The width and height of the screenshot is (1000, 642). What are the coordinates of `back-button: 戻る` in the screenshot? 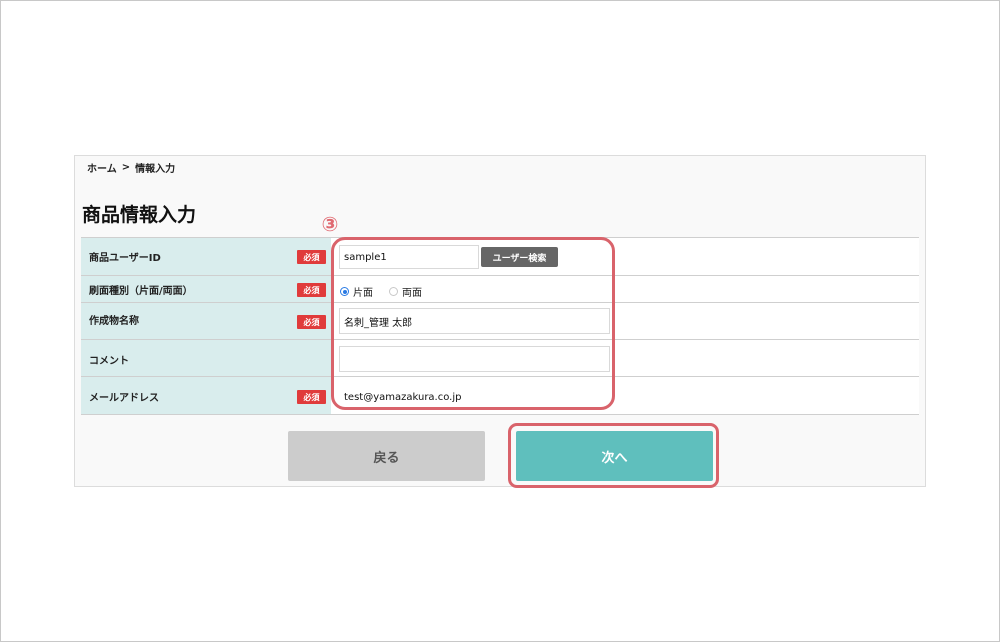 It's located at (386, 456).